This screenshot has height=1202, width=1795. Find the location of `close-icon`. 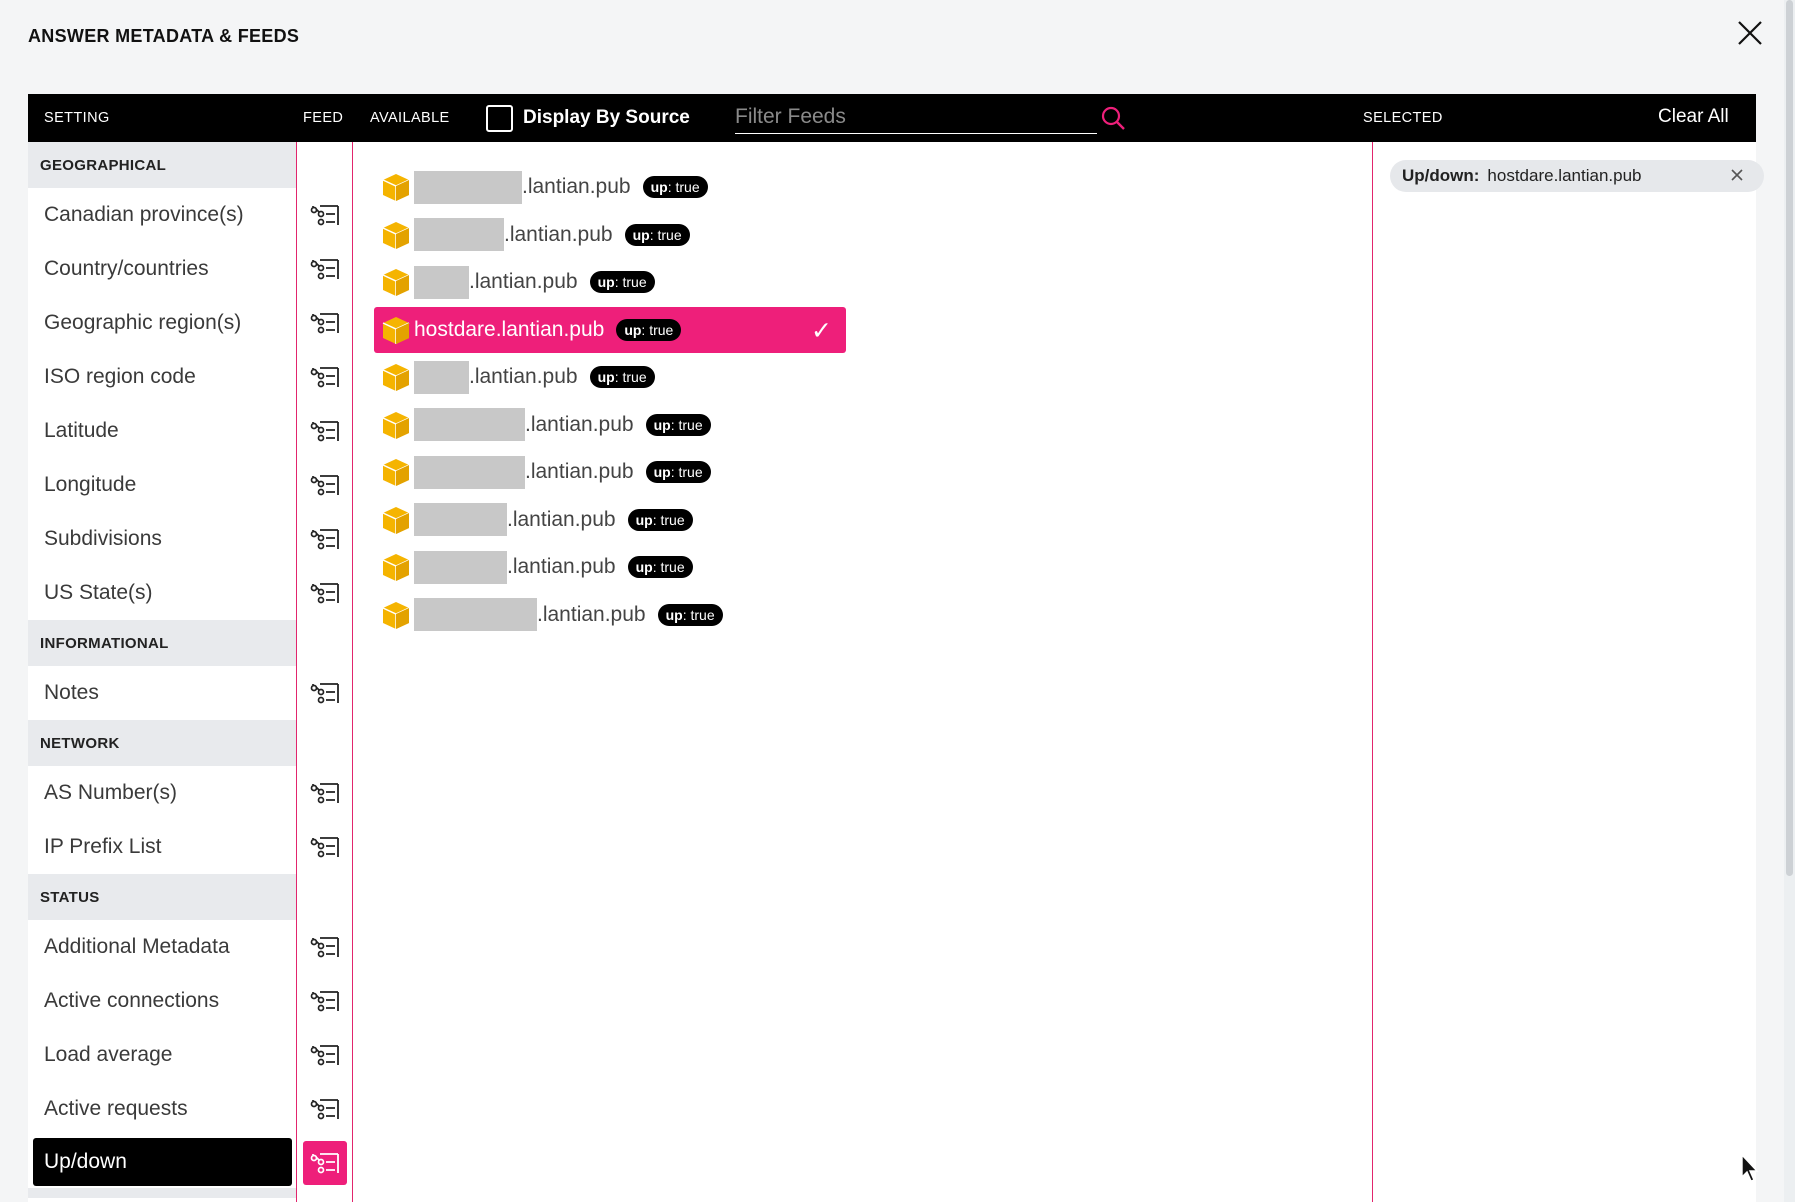

close-icon is located at coordinates (1750, 33).